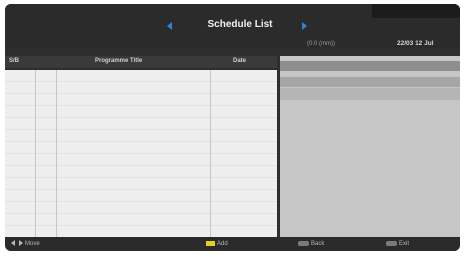 This screenshot has height=257, width=465. I want to click on exit-button: Exit, so click(397, 244).